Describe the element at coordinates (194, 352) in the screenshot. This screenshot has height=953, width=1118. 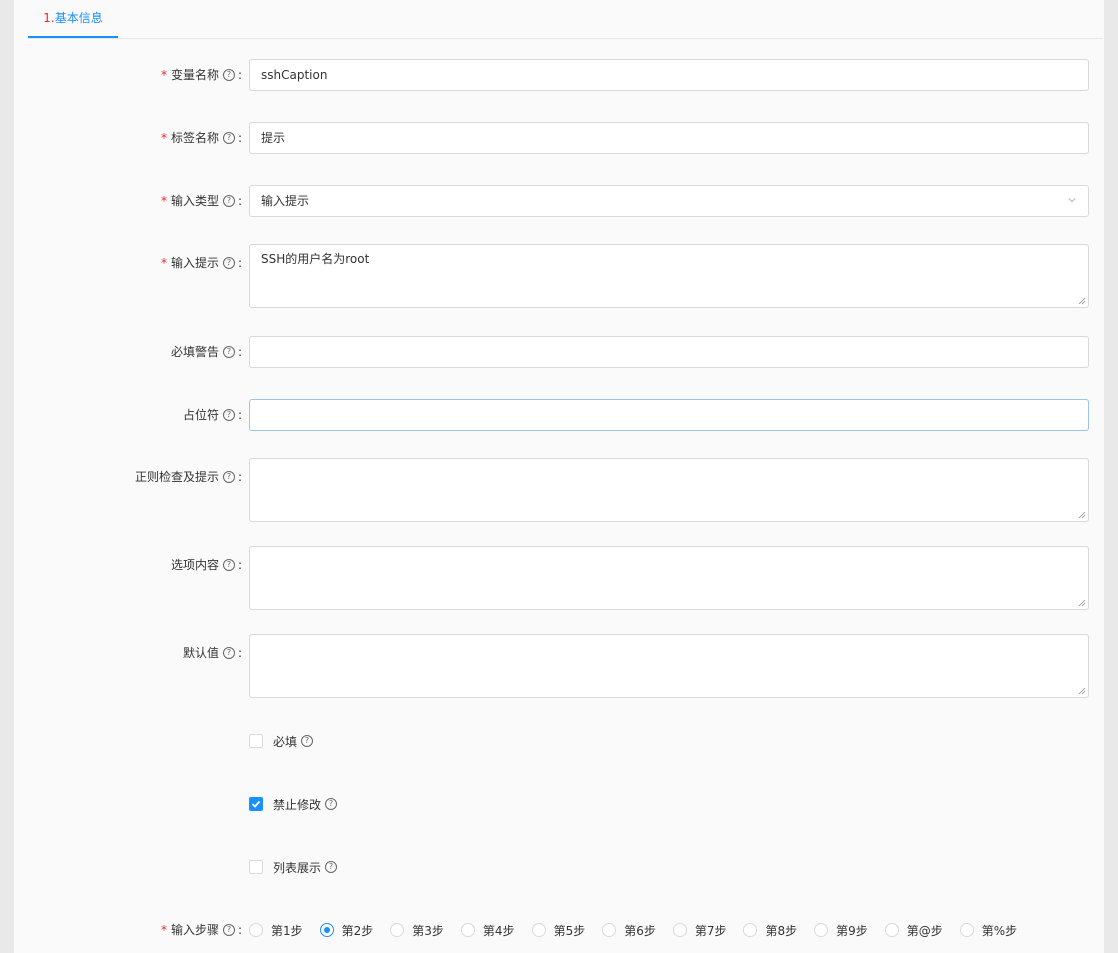
I see `label-text: 必填警告` at that location.